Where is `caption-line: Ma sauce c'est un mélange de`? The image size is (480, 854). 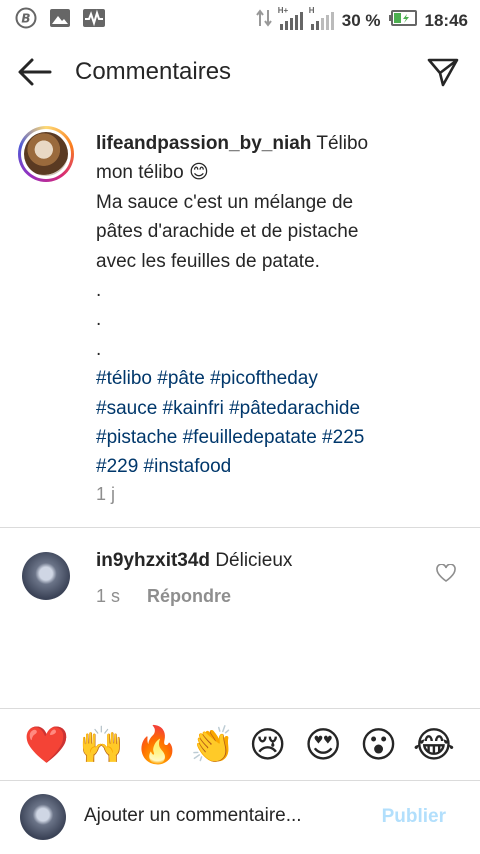 caption-line: Ma sauce c'est un mélange de is located at coordinates (225, 202).